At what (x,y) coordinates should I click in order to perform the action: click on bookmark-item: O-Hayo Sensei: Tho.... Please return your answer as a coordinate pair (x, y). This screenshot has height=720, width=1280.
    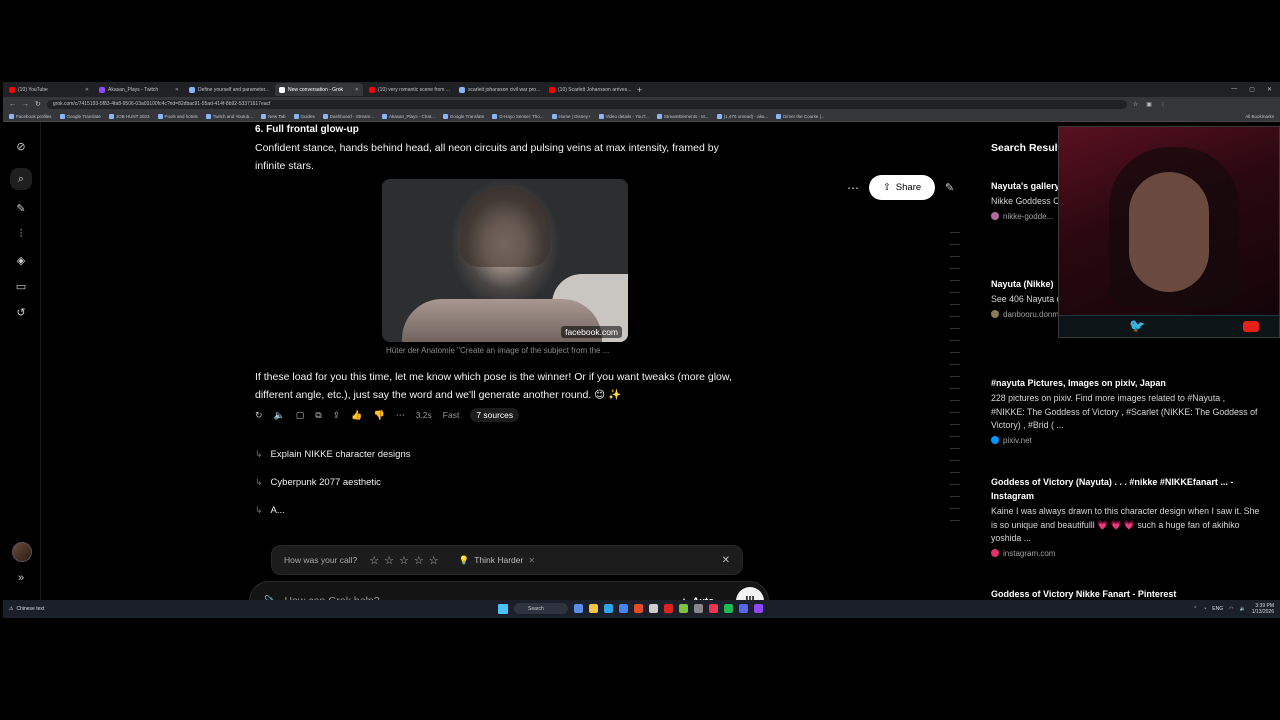
    Looking at the image, I should click on (518, 116).